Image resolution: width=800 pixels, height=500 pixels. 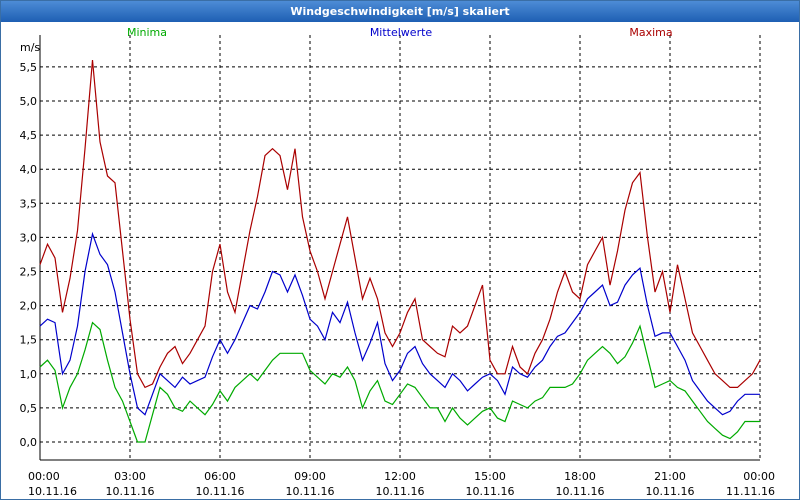 What do you see at coordinates (670, 476) in the screenshot?
I see `x-tick-time: 21:00` at bounding box center [670, 476].